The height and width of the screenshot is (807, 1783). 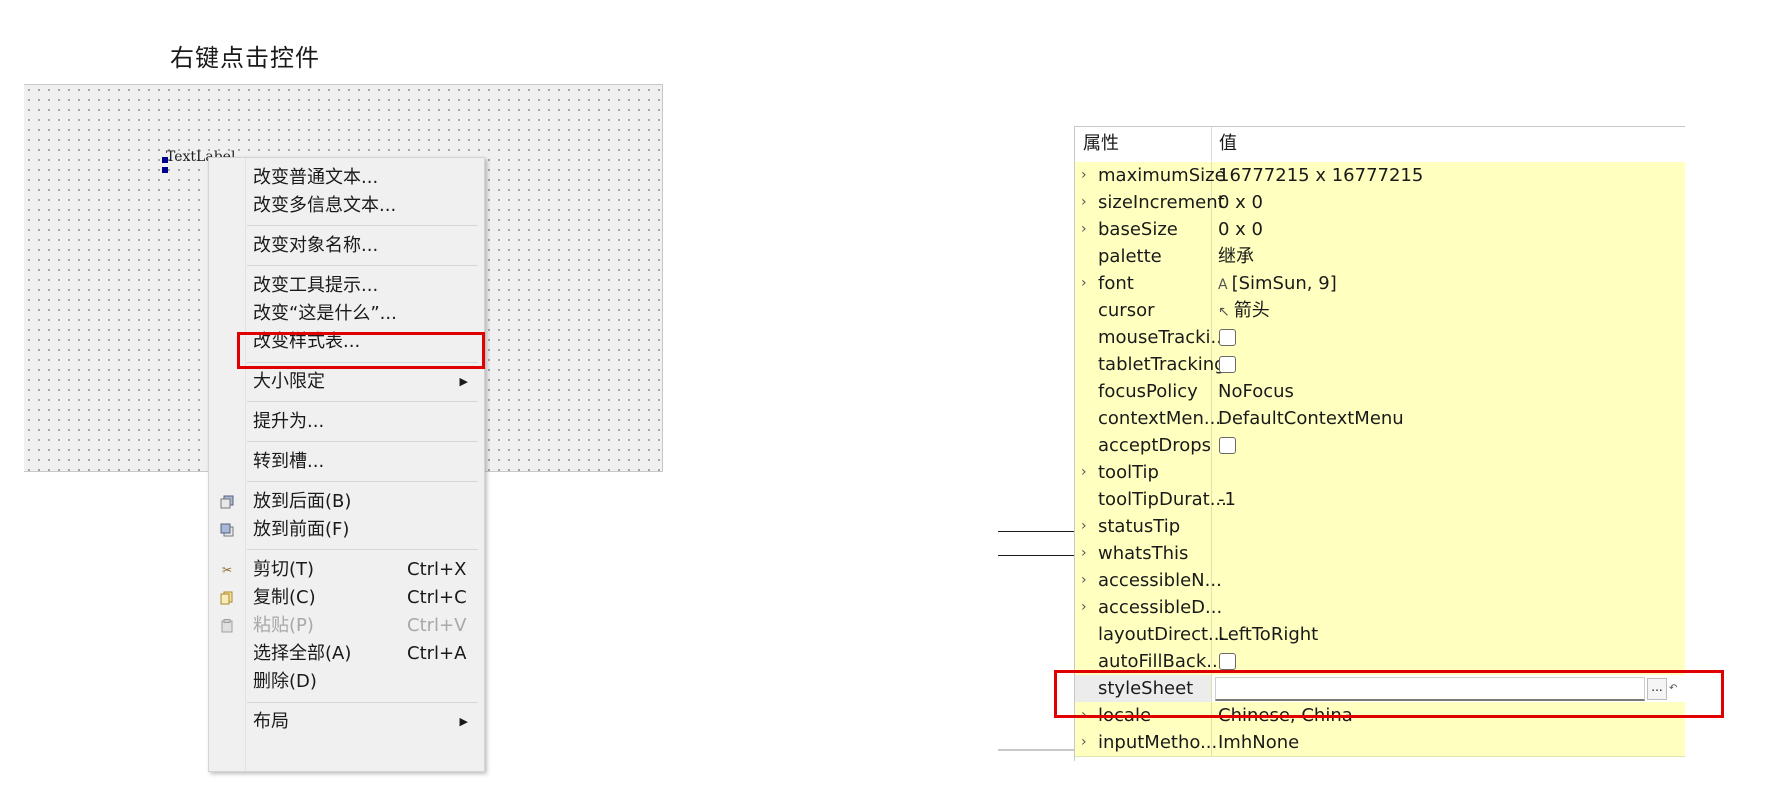 What do you see at coordinates (1380, 473) in the screenshot?
I see `property-row-tooltip: › toolTip` at bounding box center [1380, 473].